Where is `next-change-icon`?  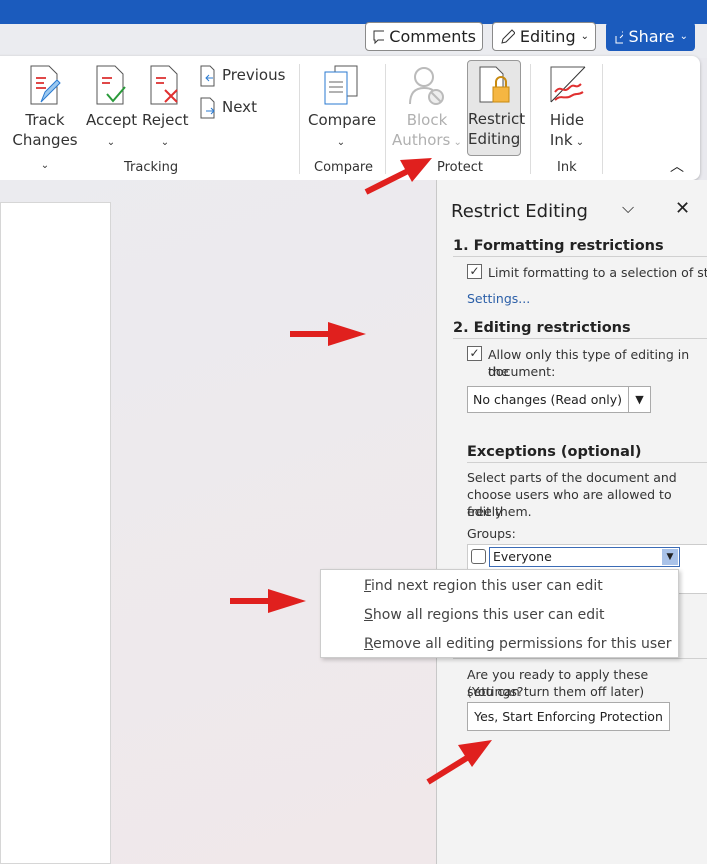
next-change-icon is located at coordinates (207, 108).